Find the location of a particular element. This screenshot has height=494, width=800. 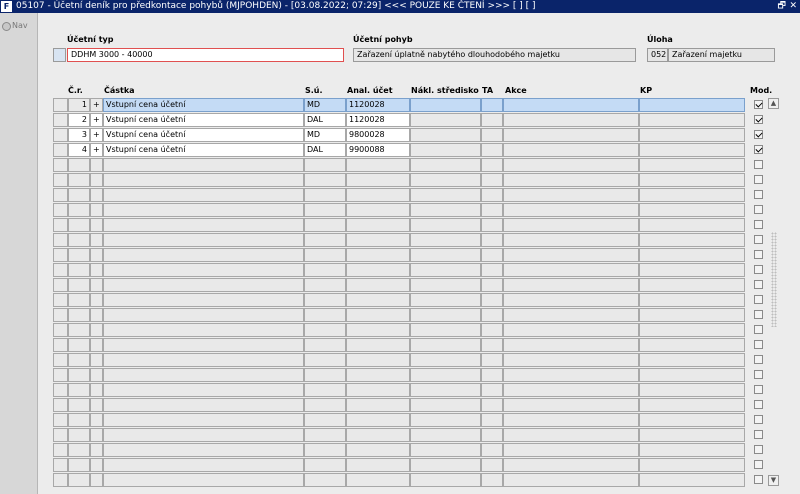

restore-window-icon: 🗗 is located at coordinates (782, 6).